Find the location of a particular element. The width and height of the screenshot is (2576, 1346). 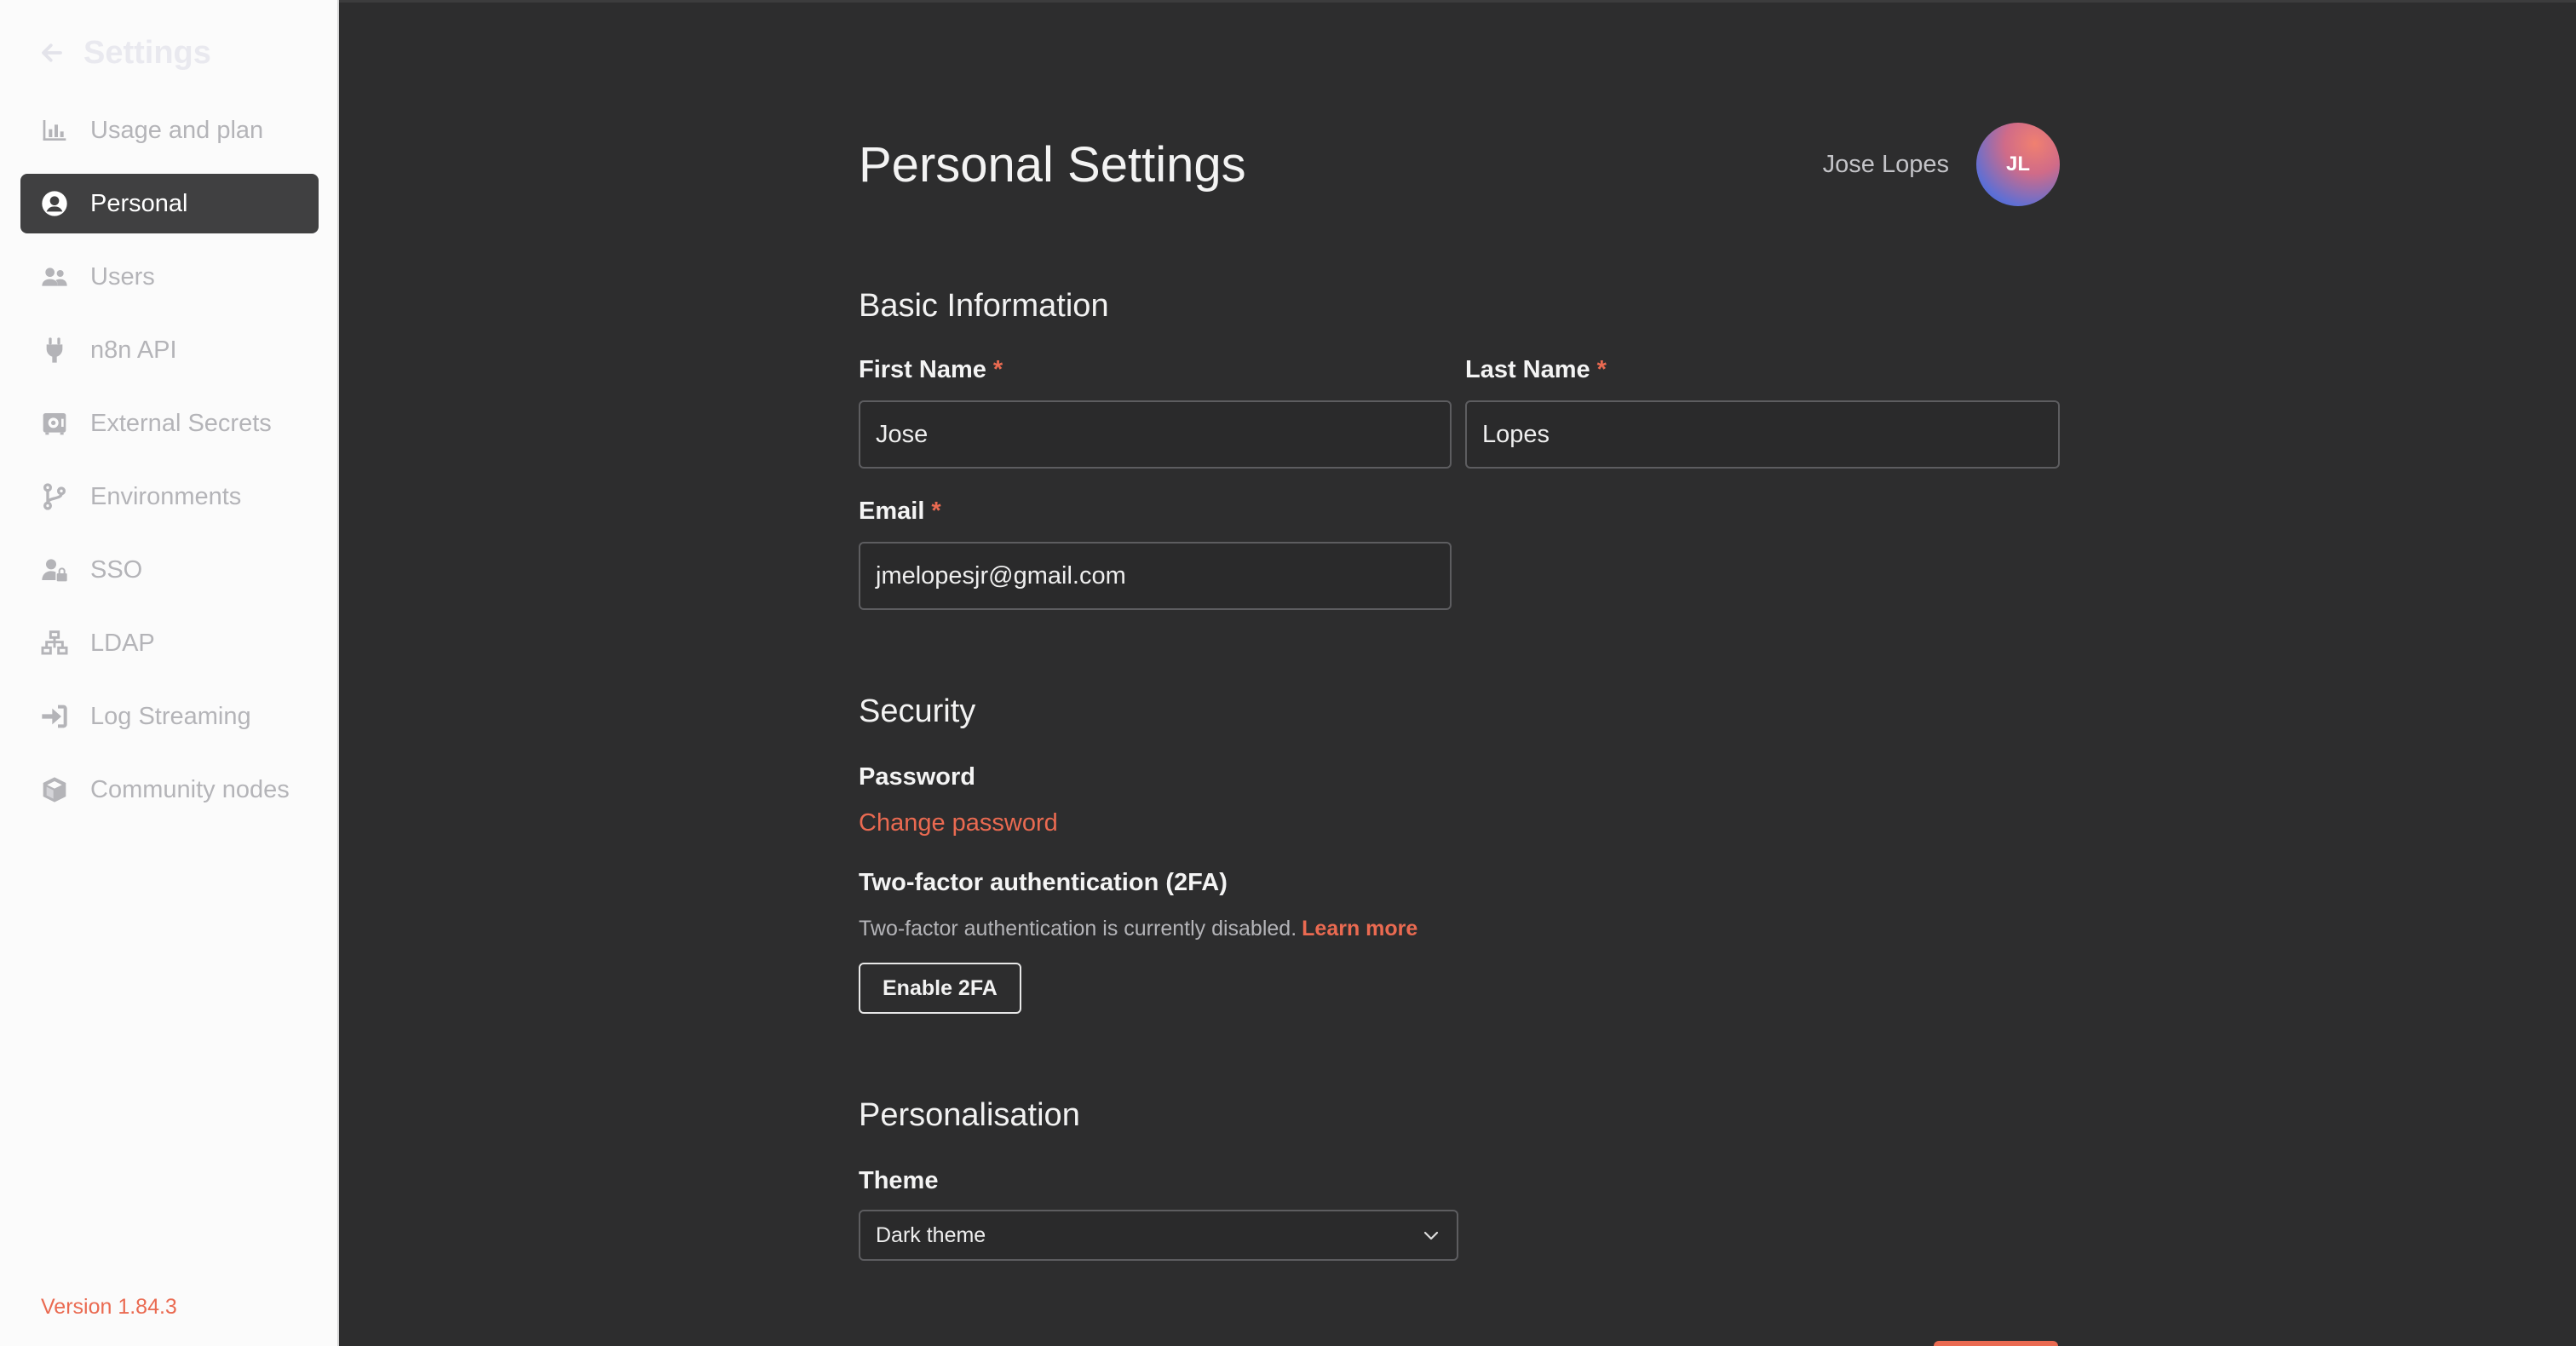

avatar-initials: JL is located at coordinates (2018, 163).